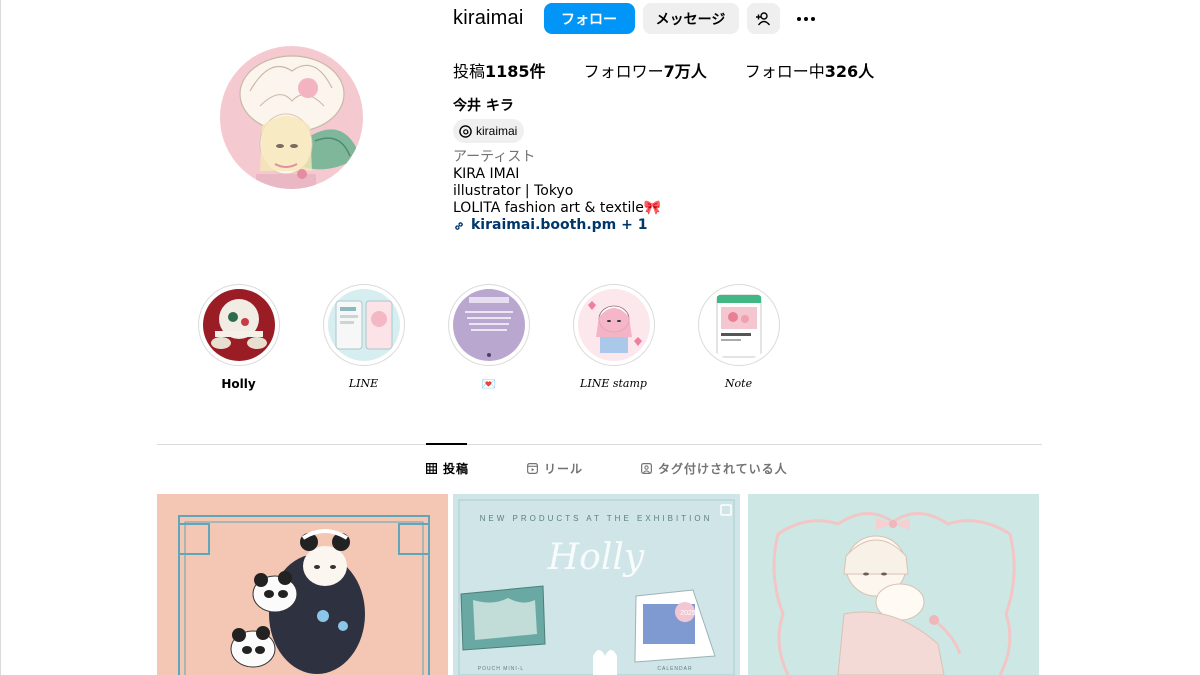  Describe the element at coordinates (723, 469) in the screenshot. I see `tab-tagged-label: タグ付けされている人` at that location.